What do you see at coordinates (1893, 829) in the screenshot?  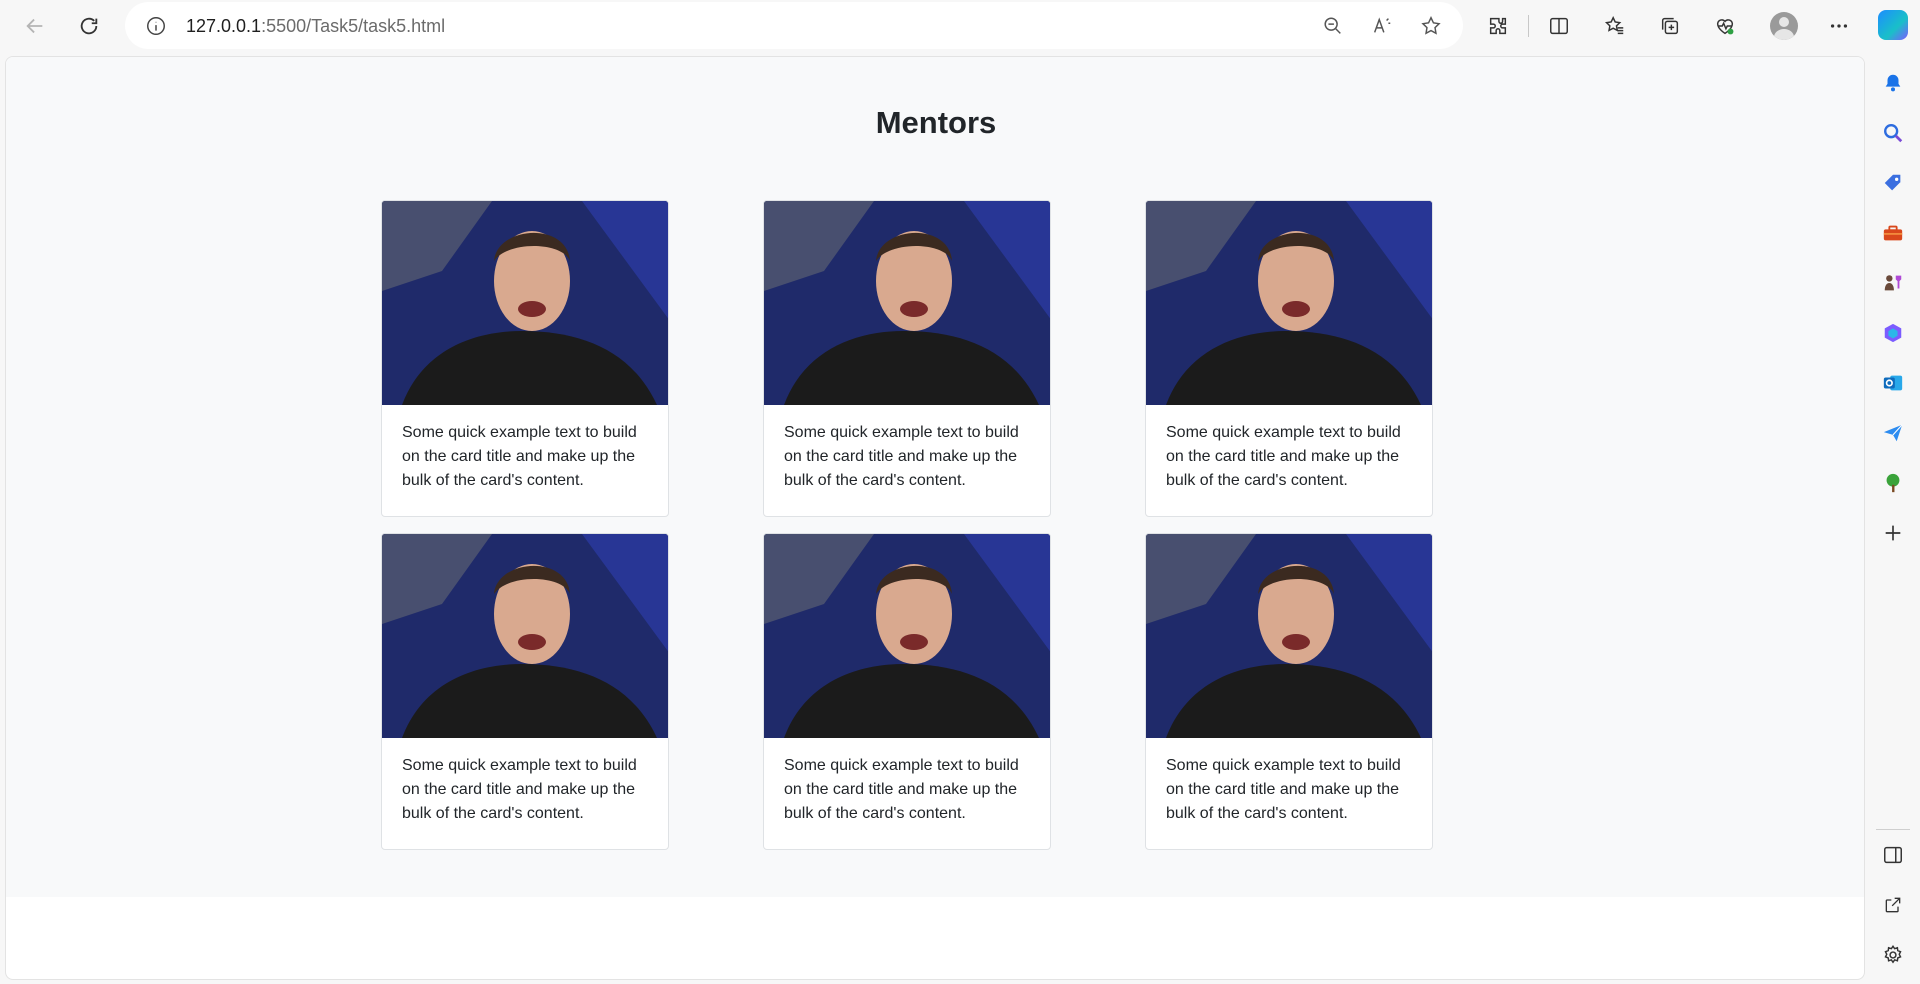 I see `sidebar-divider` at bounding box center [1893, 829].